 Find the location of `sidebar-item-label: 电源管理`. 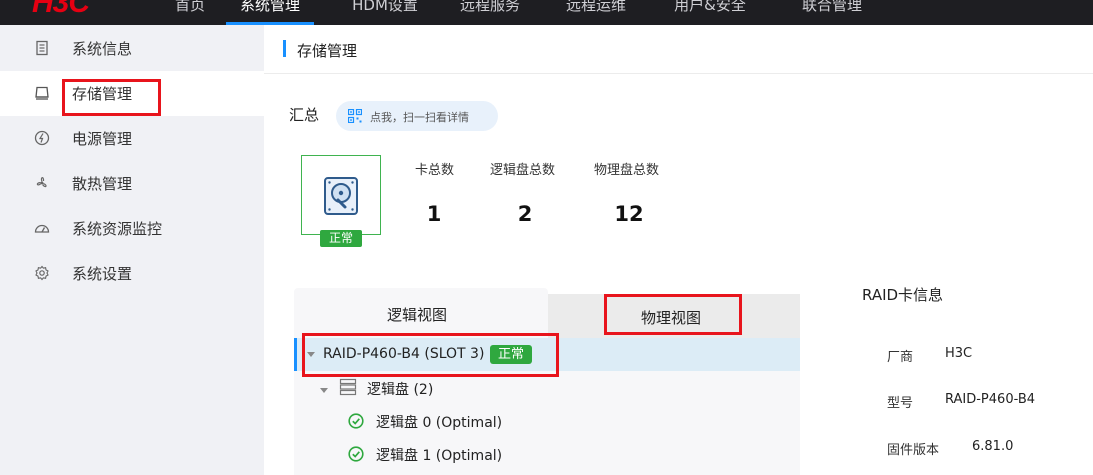

sidebar-item-label: 电源管理 is located at coordinates (102, 139).